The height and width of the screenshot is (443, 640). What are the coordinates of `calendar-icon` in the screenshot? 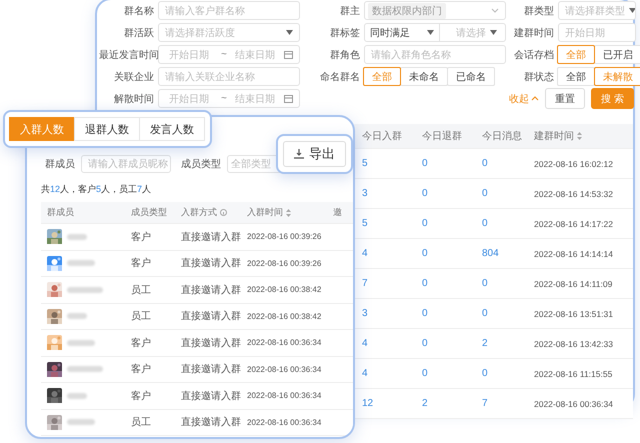 It's located at (288, 98).